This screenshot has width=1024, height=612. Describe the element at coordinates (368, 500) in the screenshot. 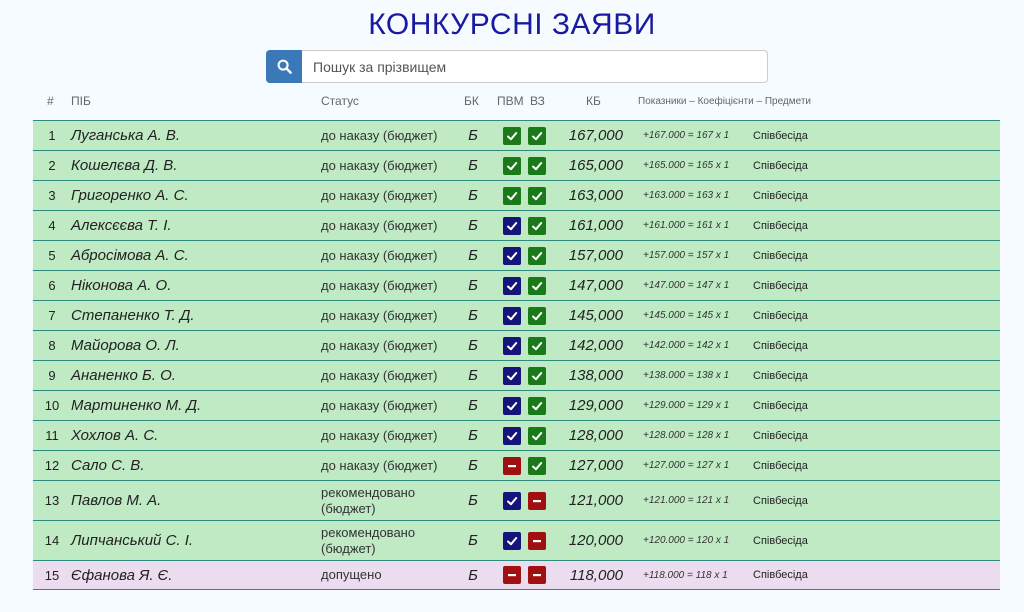

I see `application-status: рекомендовано (бюджет)` at that location.